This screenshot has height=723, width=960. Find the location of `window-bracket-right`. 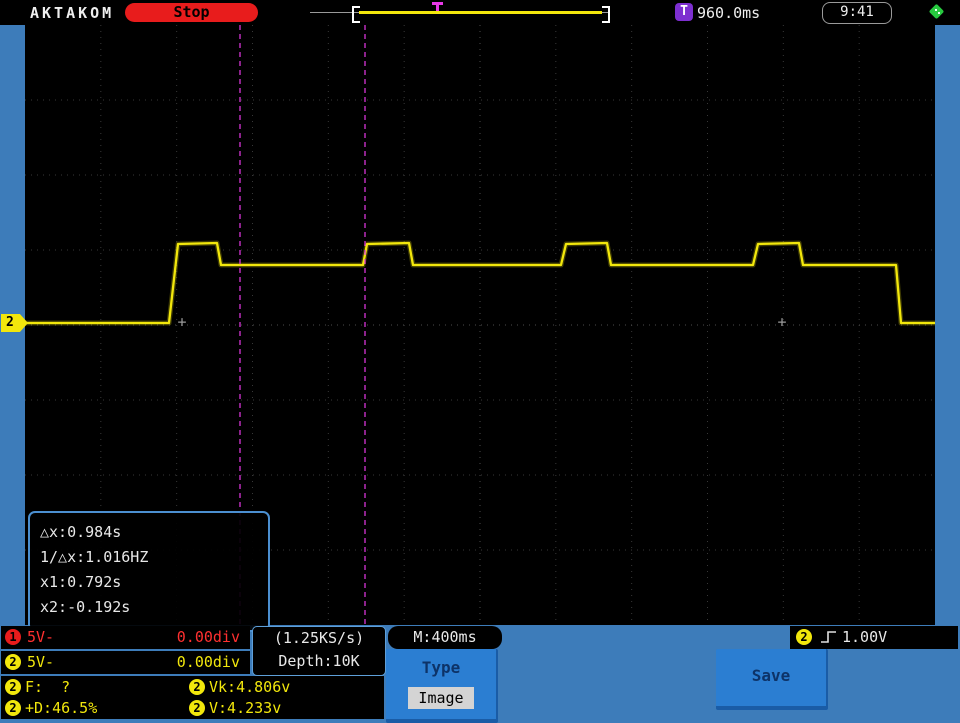

window-bracket-right is located at coordinates (606, 14).